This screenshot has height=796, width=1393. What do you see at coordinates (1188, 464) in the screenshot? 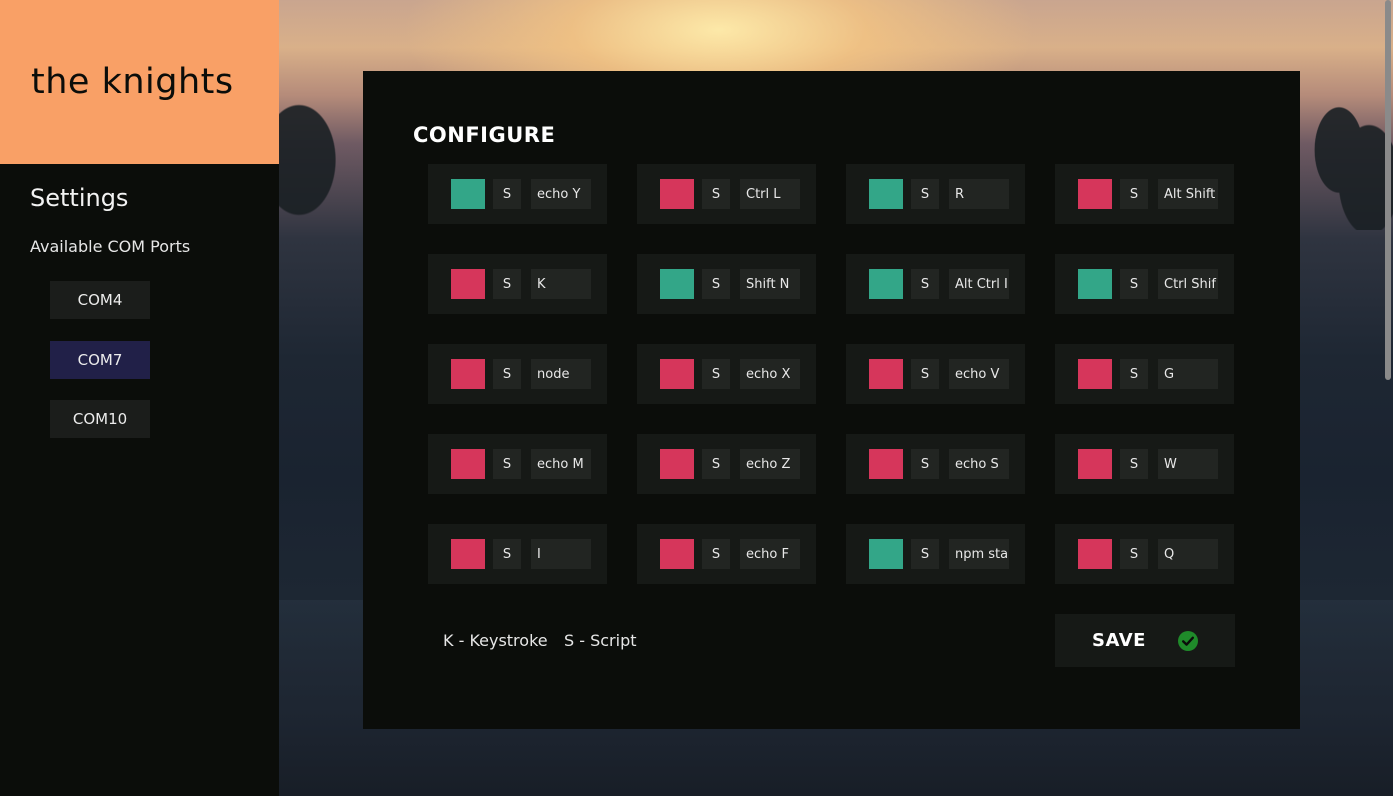
I see `key-command-input: W` at bounding box center [1188, 464].